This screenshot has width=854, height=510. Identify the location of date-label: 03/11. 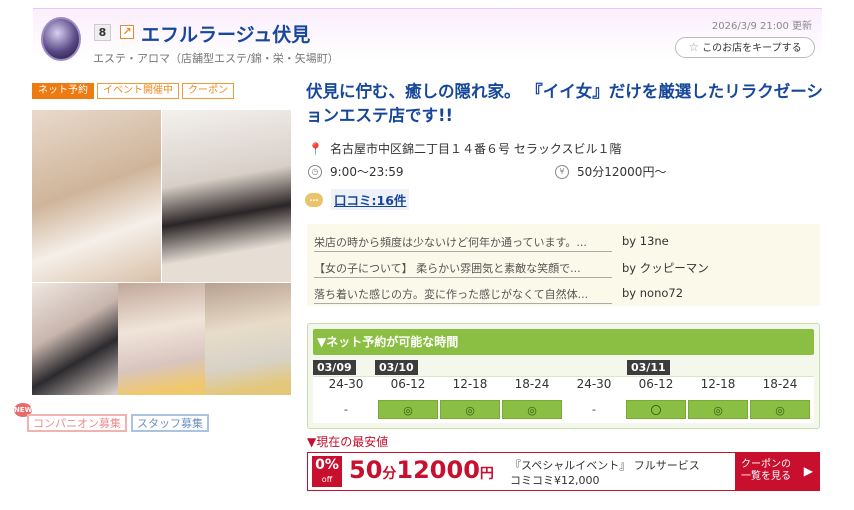
(648, 367).